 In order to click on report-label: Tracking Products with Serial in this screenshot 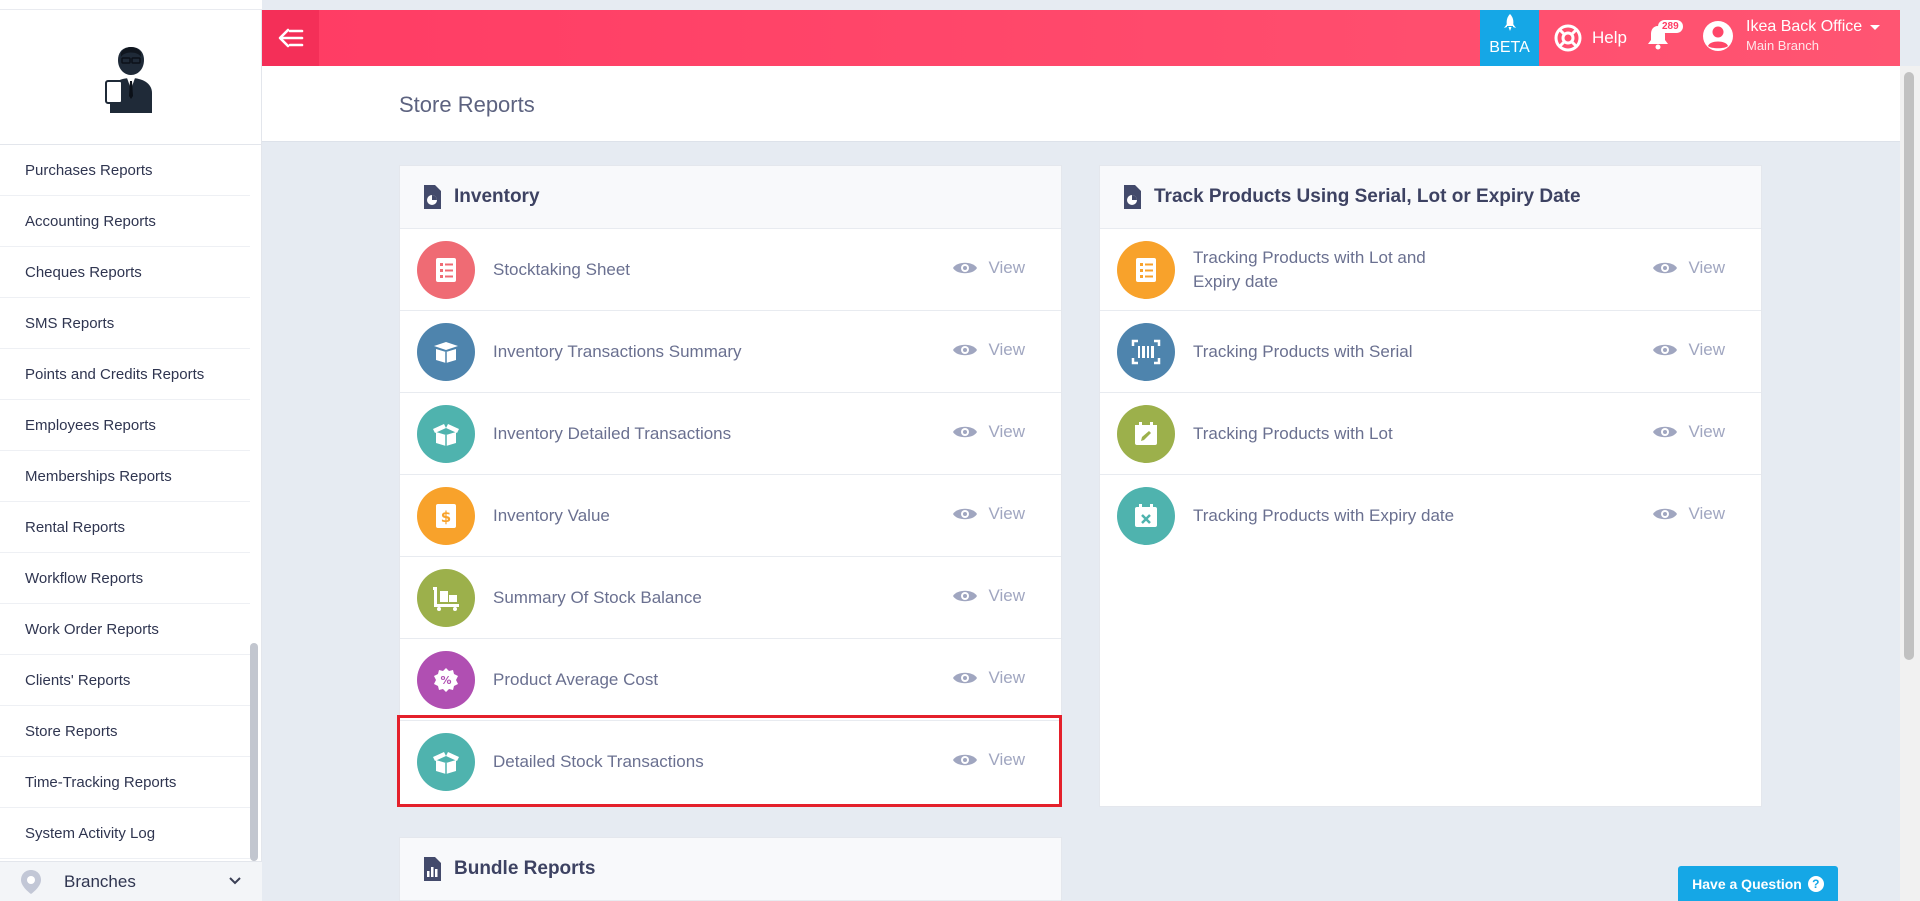, I will do `click(1303, 351)`.